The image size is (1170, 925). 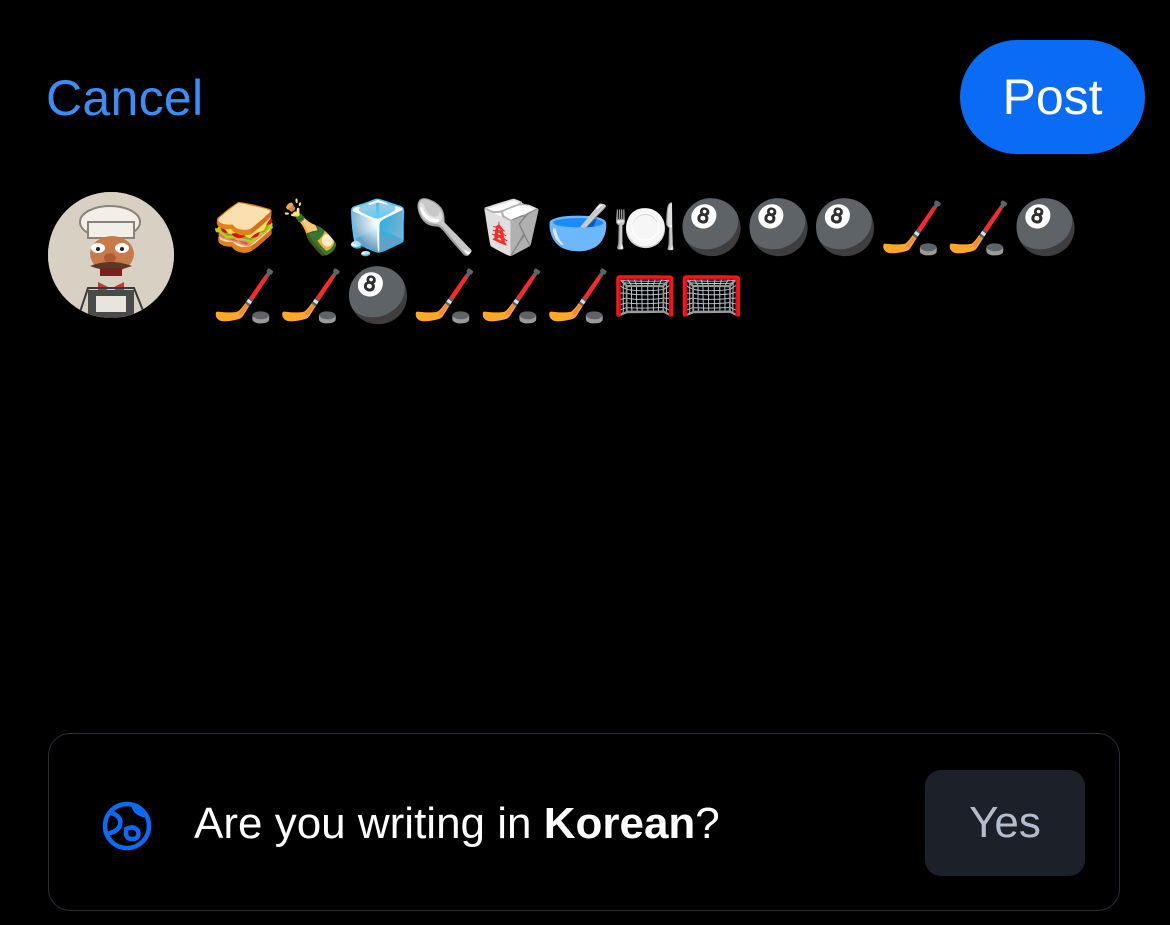 I want to click on avatar, so click(x=111, y=255).